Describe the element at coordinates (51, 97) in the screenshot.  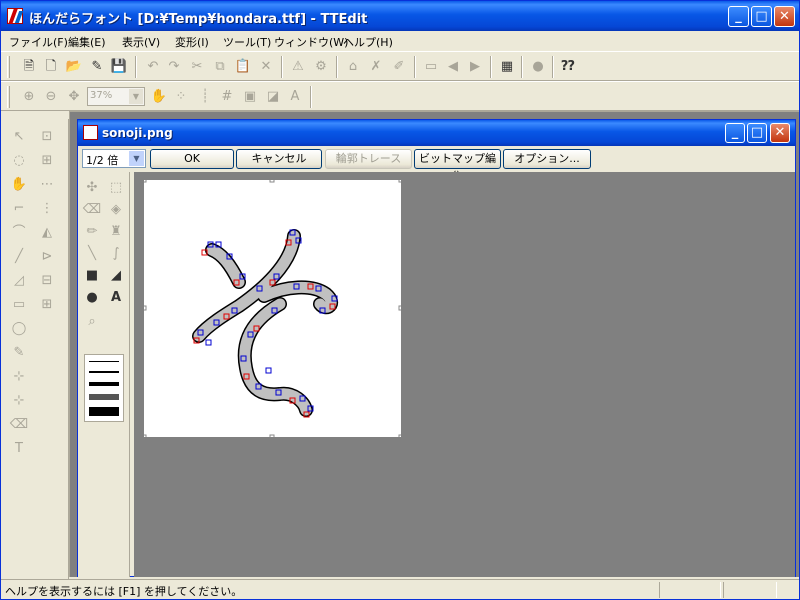
I see `zoom-out-icon: ⊖` at that location.